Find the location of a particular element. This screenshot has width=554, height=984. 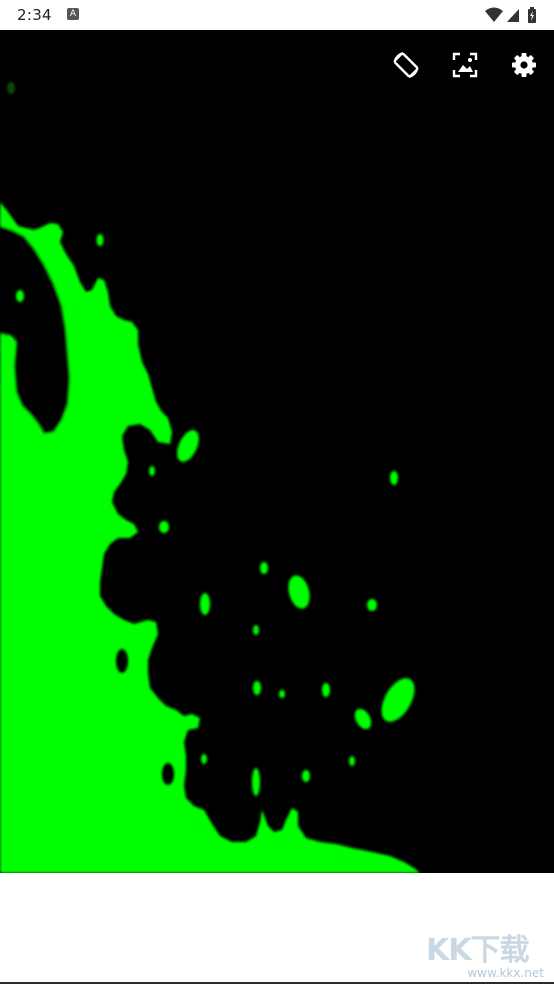

image-select-icon is located at coordinates (465, 65).